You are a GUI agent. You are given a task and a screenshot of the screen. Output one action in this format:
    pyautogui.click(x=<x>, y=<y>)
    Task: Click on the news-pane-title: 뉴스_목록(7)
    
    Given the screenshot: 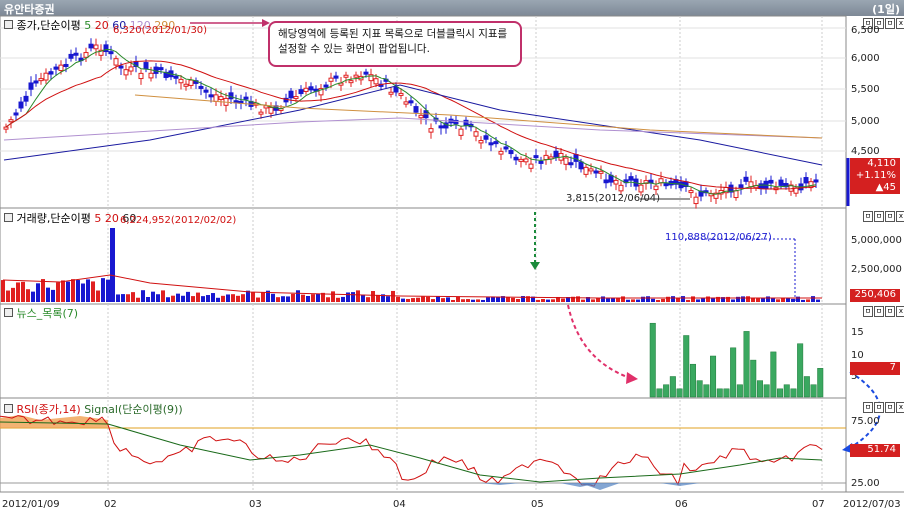 What is the action you would take?
    pyautogui.click(x=47, y=313)
    